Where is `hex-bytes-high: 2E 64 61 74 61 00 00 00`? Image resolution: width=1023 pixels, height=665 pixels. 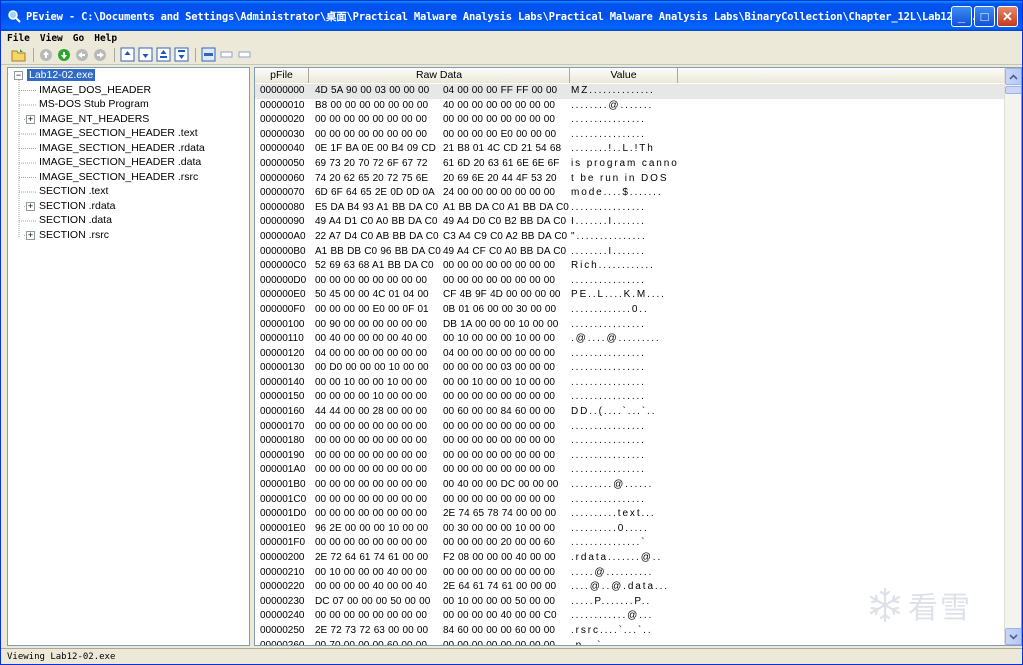 hex-bytes-high: 2E 64 61 74 61 00 00 00 is located at coordinates (500, 587).